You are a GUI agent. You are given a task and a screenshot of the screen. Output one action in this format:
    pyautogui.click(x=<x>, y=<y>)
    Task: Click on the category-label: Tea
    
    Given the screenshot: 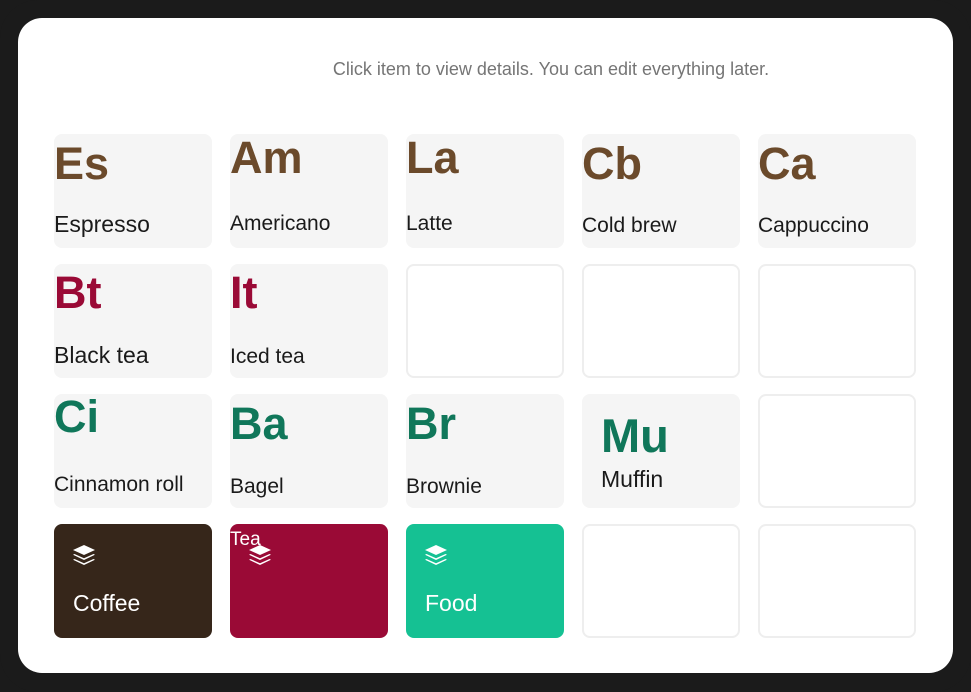 What is the action you would take?
    pyautogui.click(x=245, y=539)
    